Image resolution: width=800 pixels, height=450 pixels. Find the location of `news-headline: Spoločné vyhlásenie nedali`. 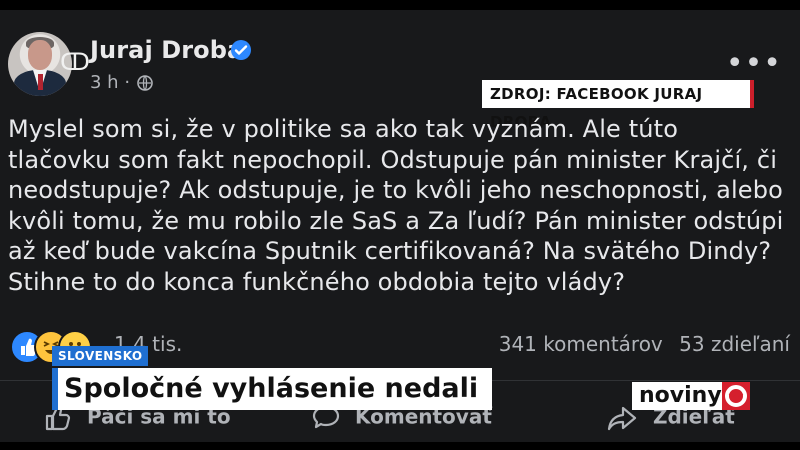

news-headline: Spoločné vyhlásenie nedali is located at coordinates (272, 389).